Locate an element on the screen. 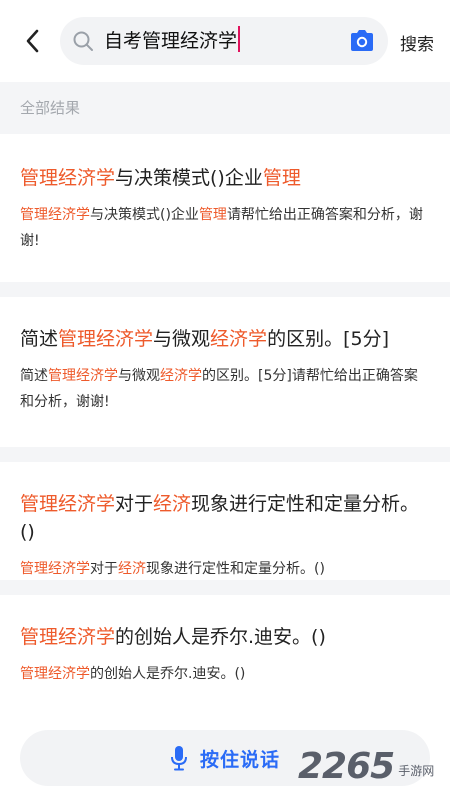  result-title: 管理经济学的创始人是乔尔.迪安。() is located at coordinates (225, 637).